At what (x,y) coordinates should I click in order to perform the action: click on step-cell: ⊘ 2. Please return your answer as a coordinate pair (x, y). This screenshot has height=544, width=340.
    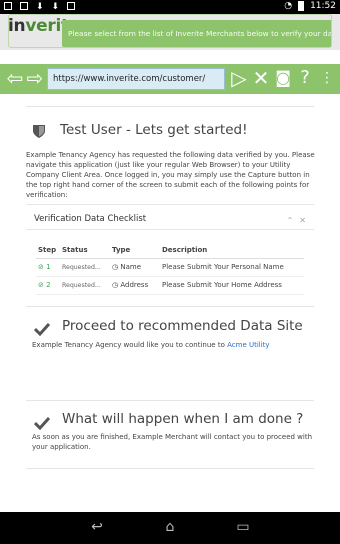
    Looking at the image, I should click on (48, 285).